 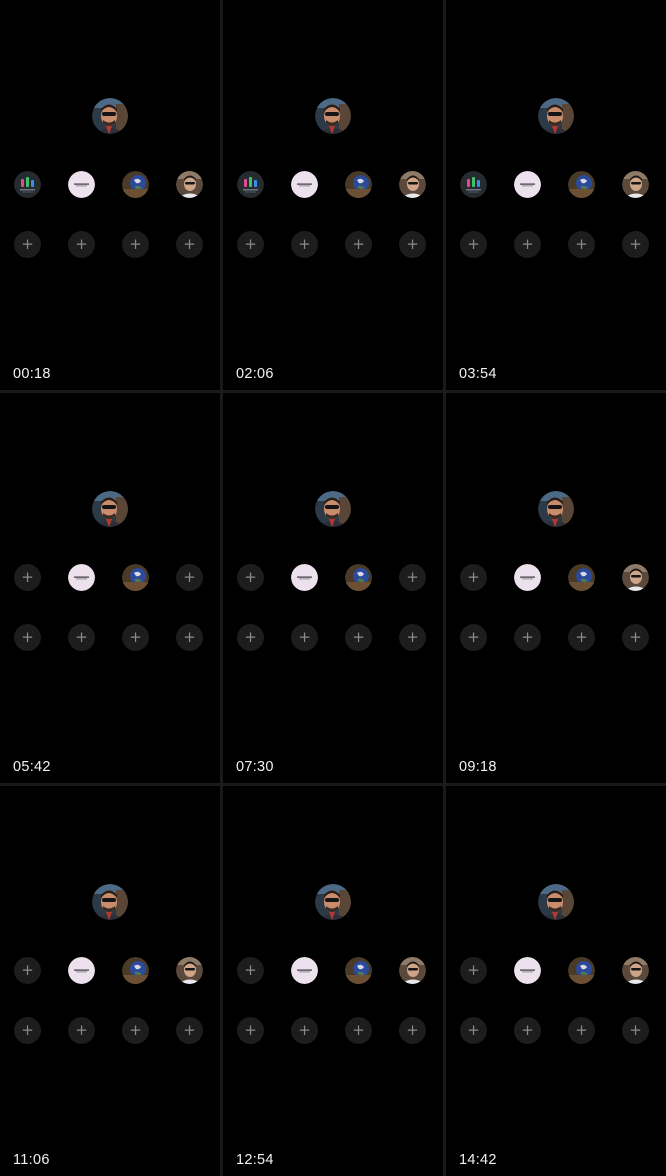 What do you see at coordinates (333, 981) in the screenshot?
I see `video-frame: + + + + +12:54` at bounding box center [333, 981].